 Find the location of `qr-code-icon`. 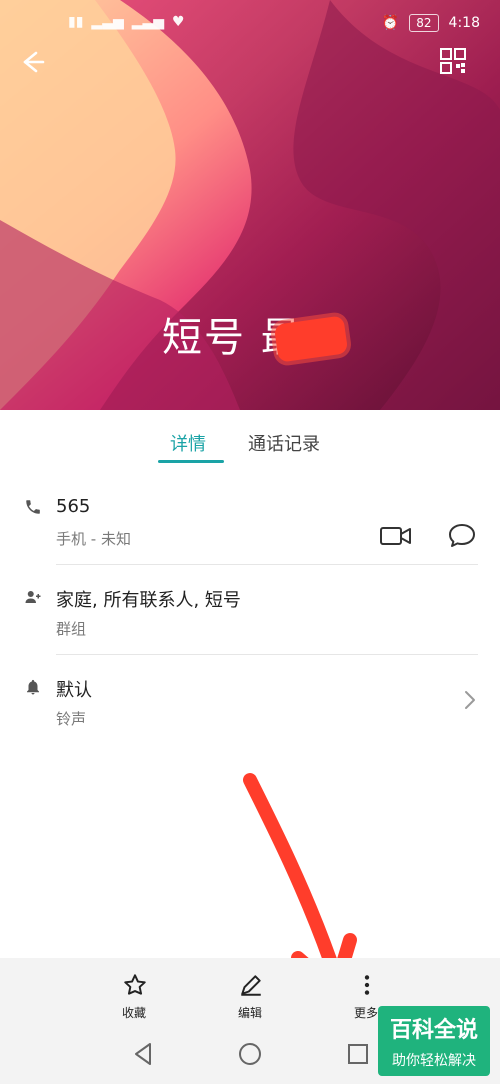

qr-code-icon is located at coordinates (453, 61).